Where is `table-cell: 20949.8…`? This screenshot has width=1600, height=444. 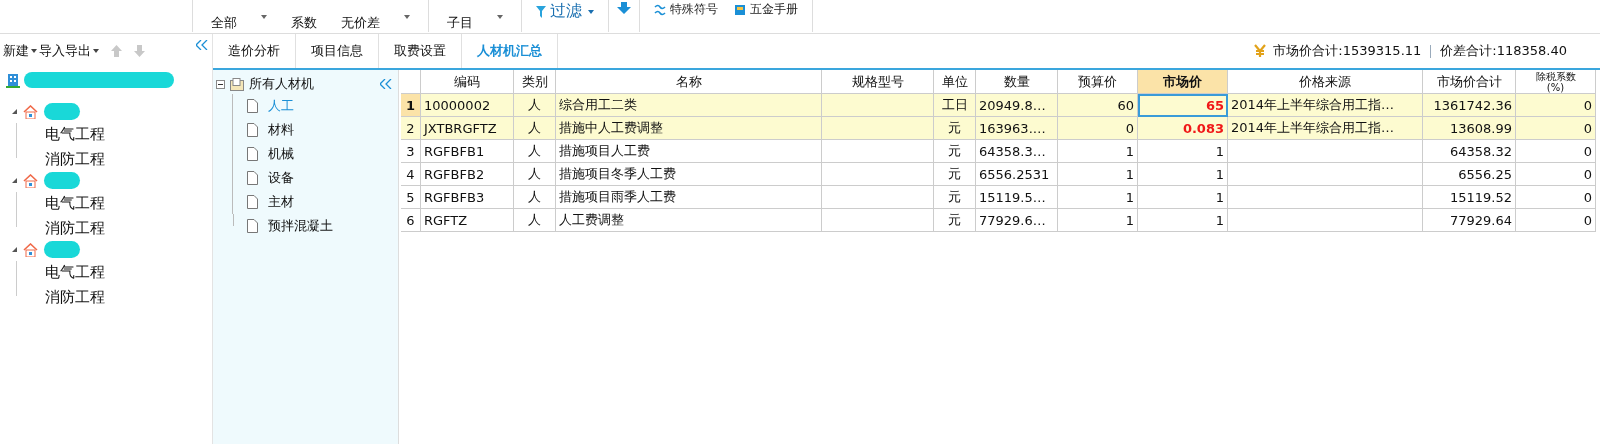 table-cell: 20949.8… is located at coordinates (1017, 105).